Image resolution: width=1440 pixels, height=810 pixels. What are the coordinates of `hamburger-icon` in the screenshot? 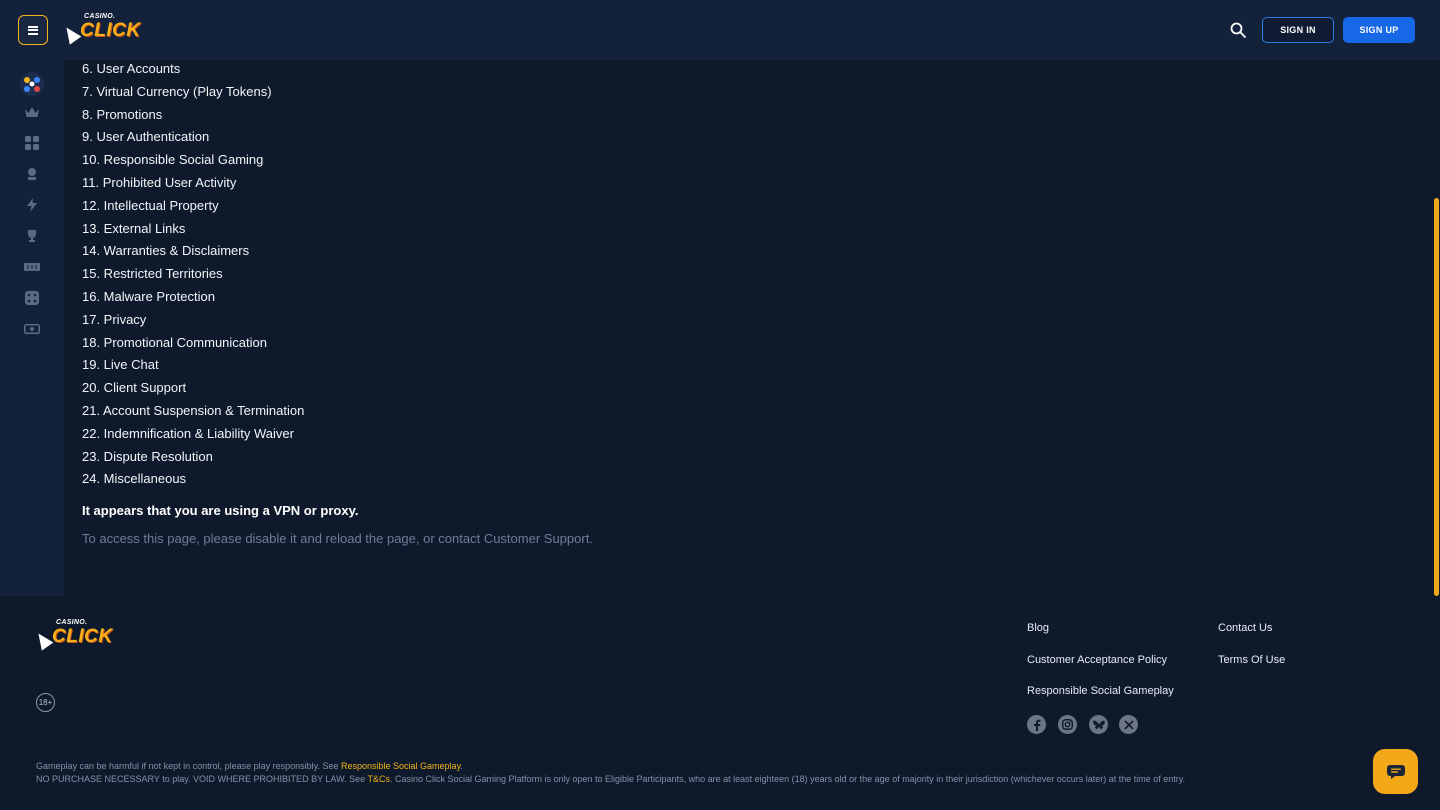 It's located at (33, 30).